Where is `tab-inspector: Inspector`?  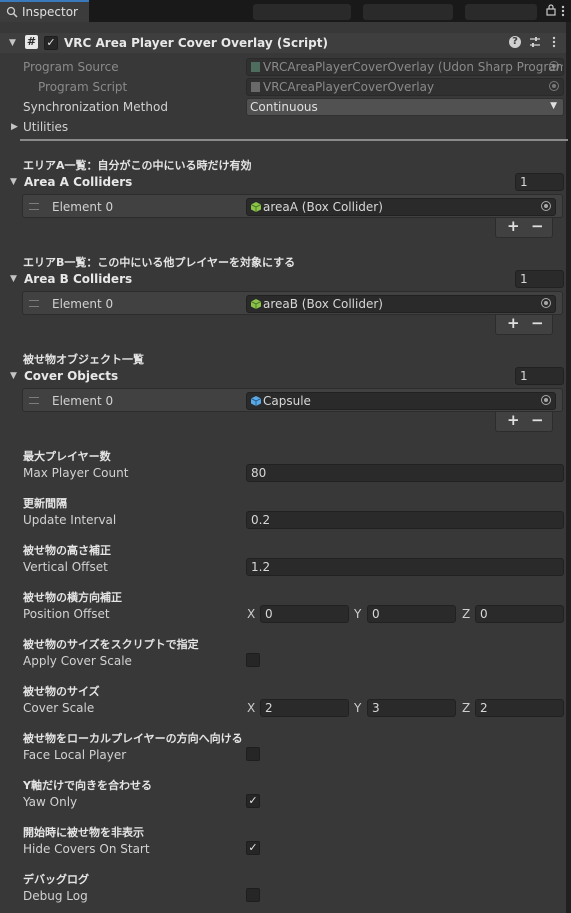
tab-inspector: Inspector is located at coordinates (44, 11).